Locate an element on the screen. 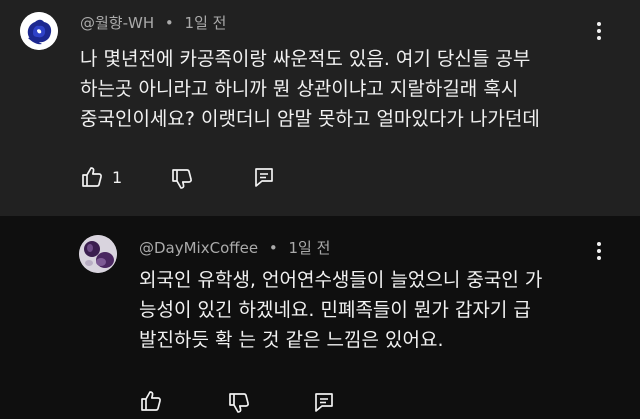  comment-meta: @DayMixCoffee • 1일 전 is located at coordinates (234, 247).